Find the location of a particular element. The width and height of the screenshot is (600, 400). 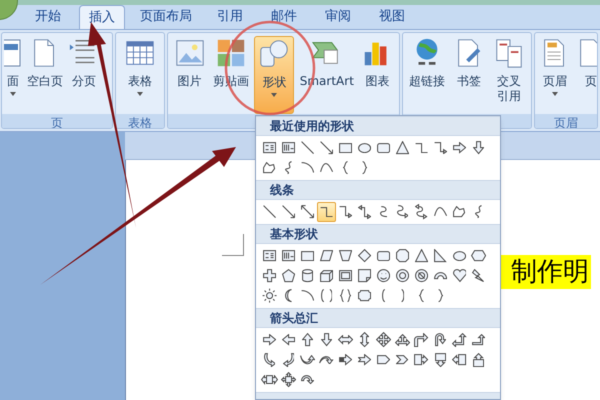

double-arrow-icon is located at coordinates (307, 212).